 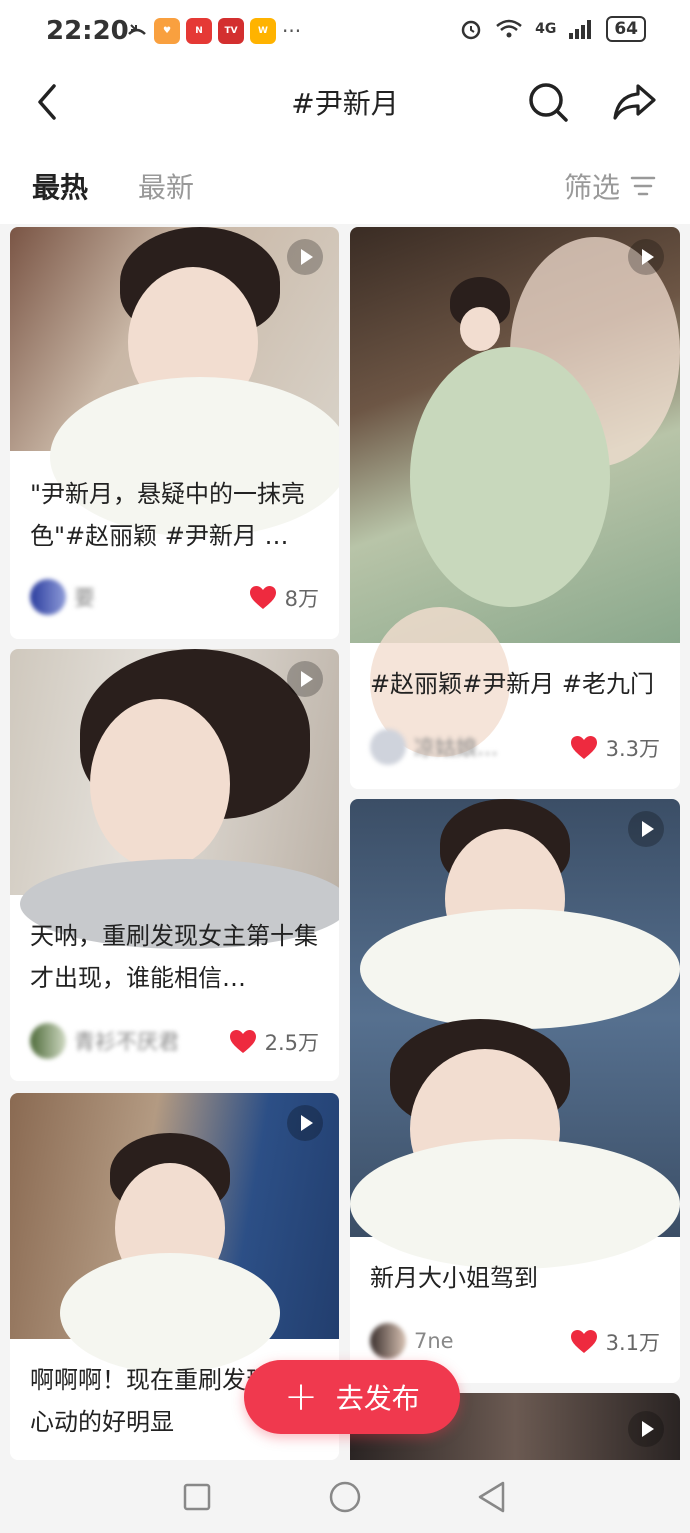 What do you see at coordinates (197, 1497) in the screenshot?
I see `recent-apps-icon` at bounding box center [197, 1497].